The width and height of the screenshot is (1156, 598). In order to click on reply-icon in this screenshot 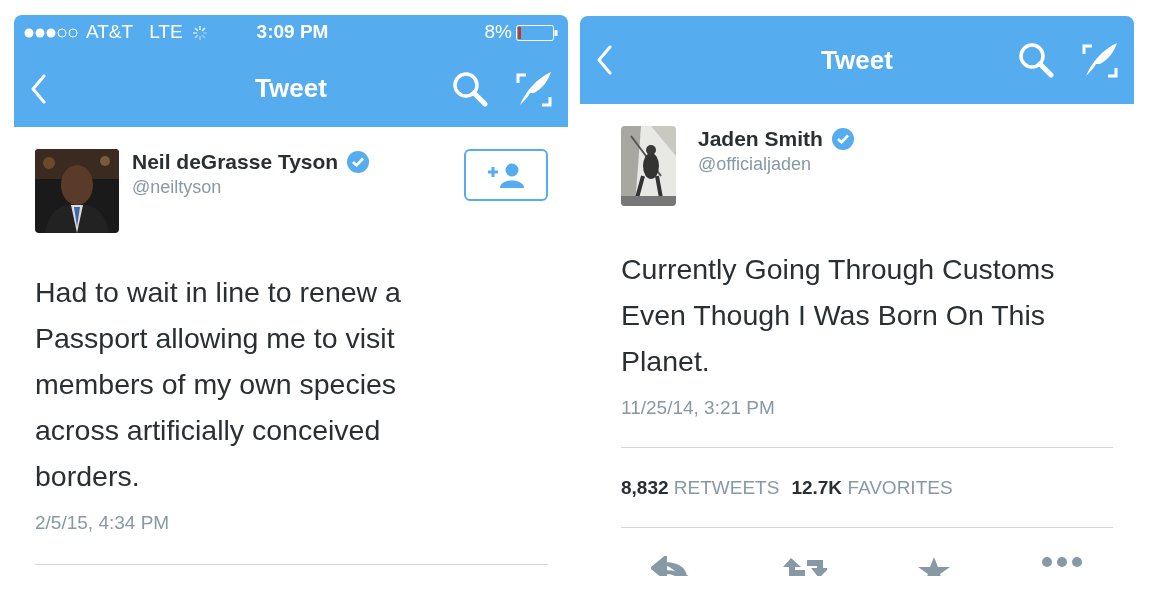, I will do `click(671, 566)`.